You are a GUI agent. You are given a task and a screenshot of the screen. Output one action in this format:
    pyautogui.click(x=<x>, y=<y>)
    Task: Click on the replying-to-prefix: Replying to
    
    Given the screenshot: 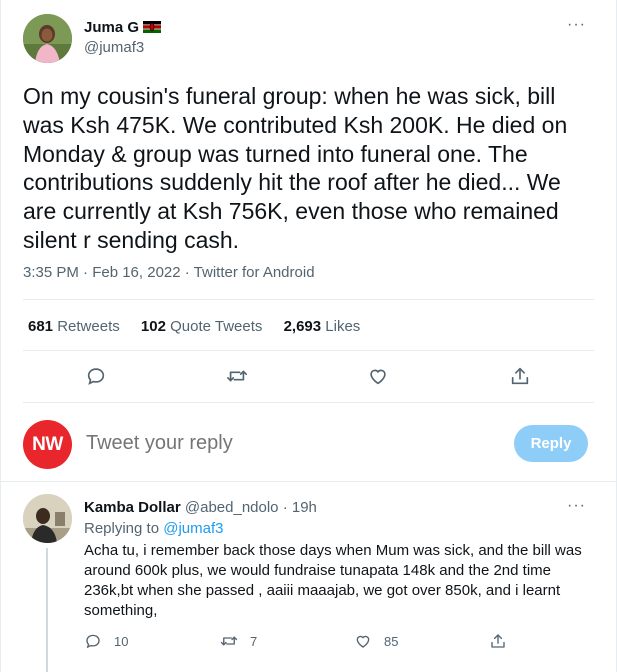 What is the action you would take?
    pyautogui.click(x=124, y=528)
    